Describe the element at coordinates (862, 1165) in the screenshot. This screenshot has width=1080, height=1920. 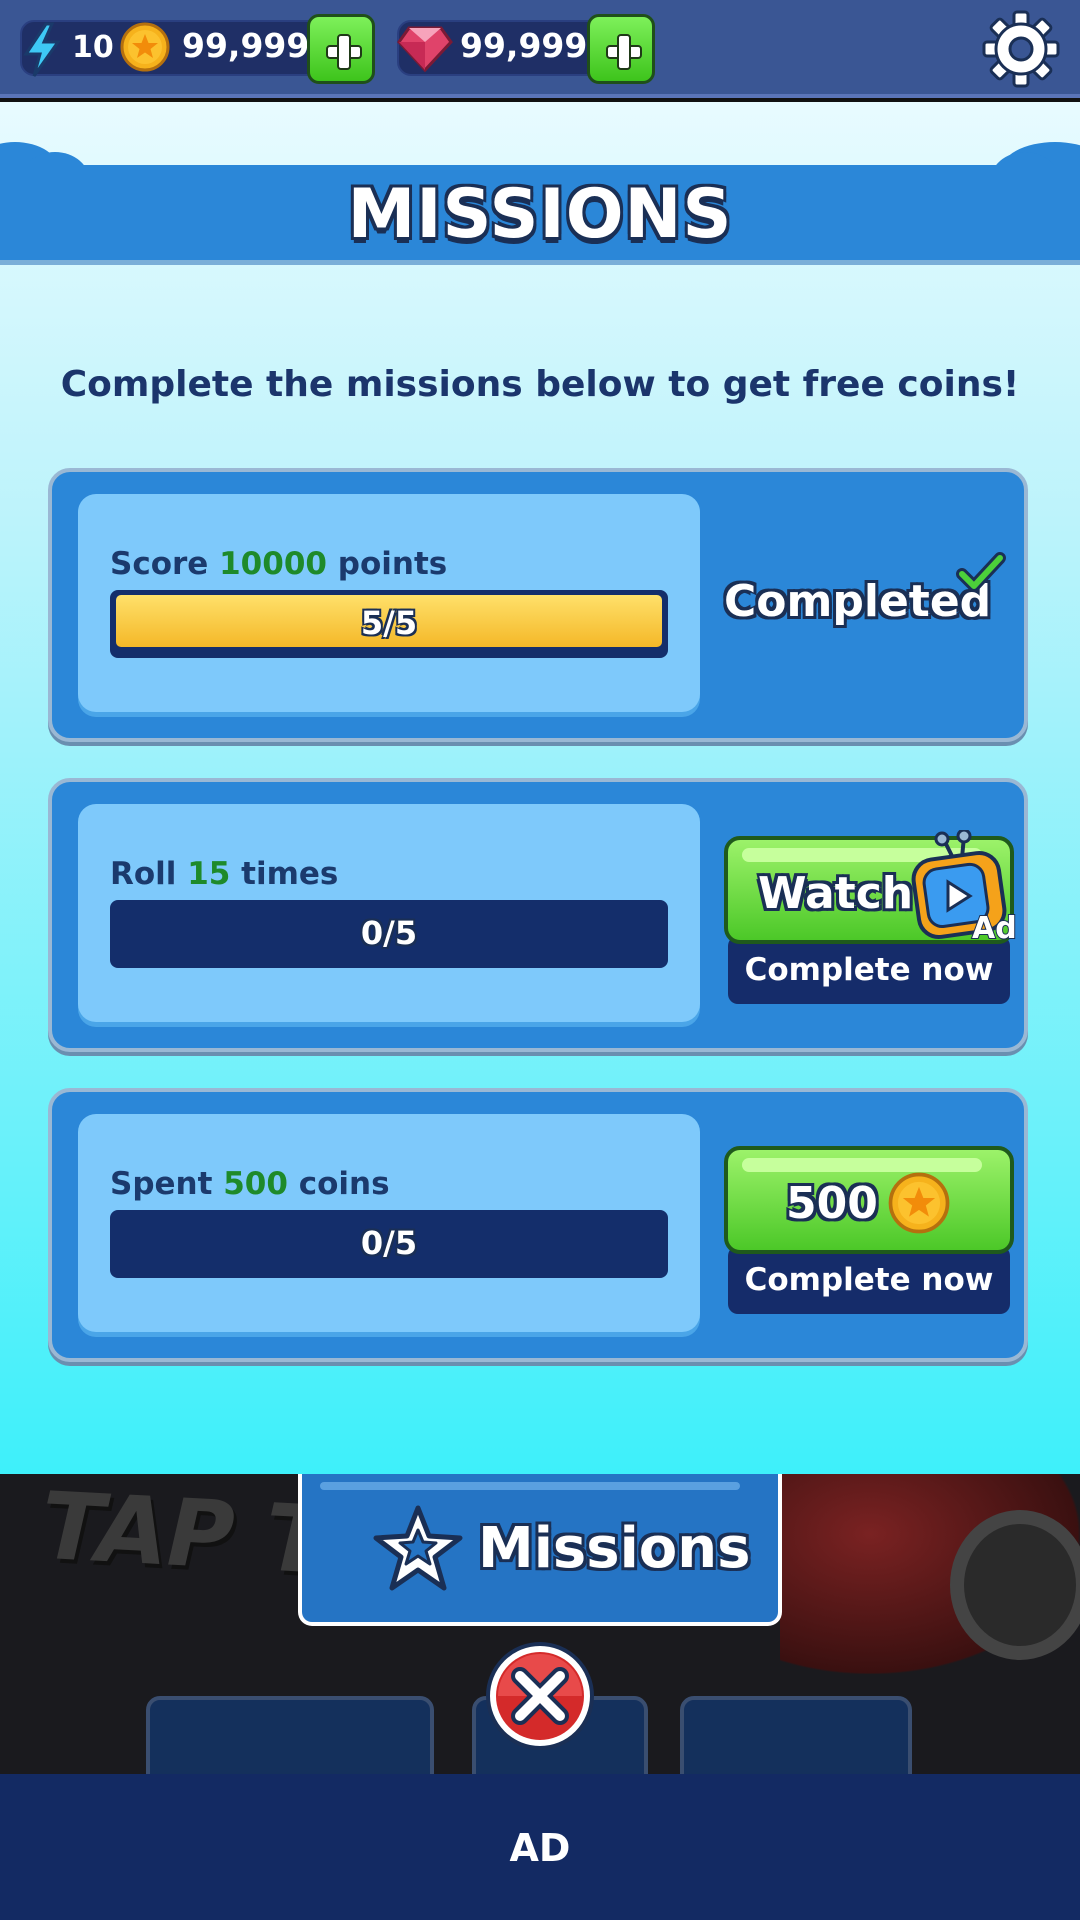
I see `button-shine` at that location.